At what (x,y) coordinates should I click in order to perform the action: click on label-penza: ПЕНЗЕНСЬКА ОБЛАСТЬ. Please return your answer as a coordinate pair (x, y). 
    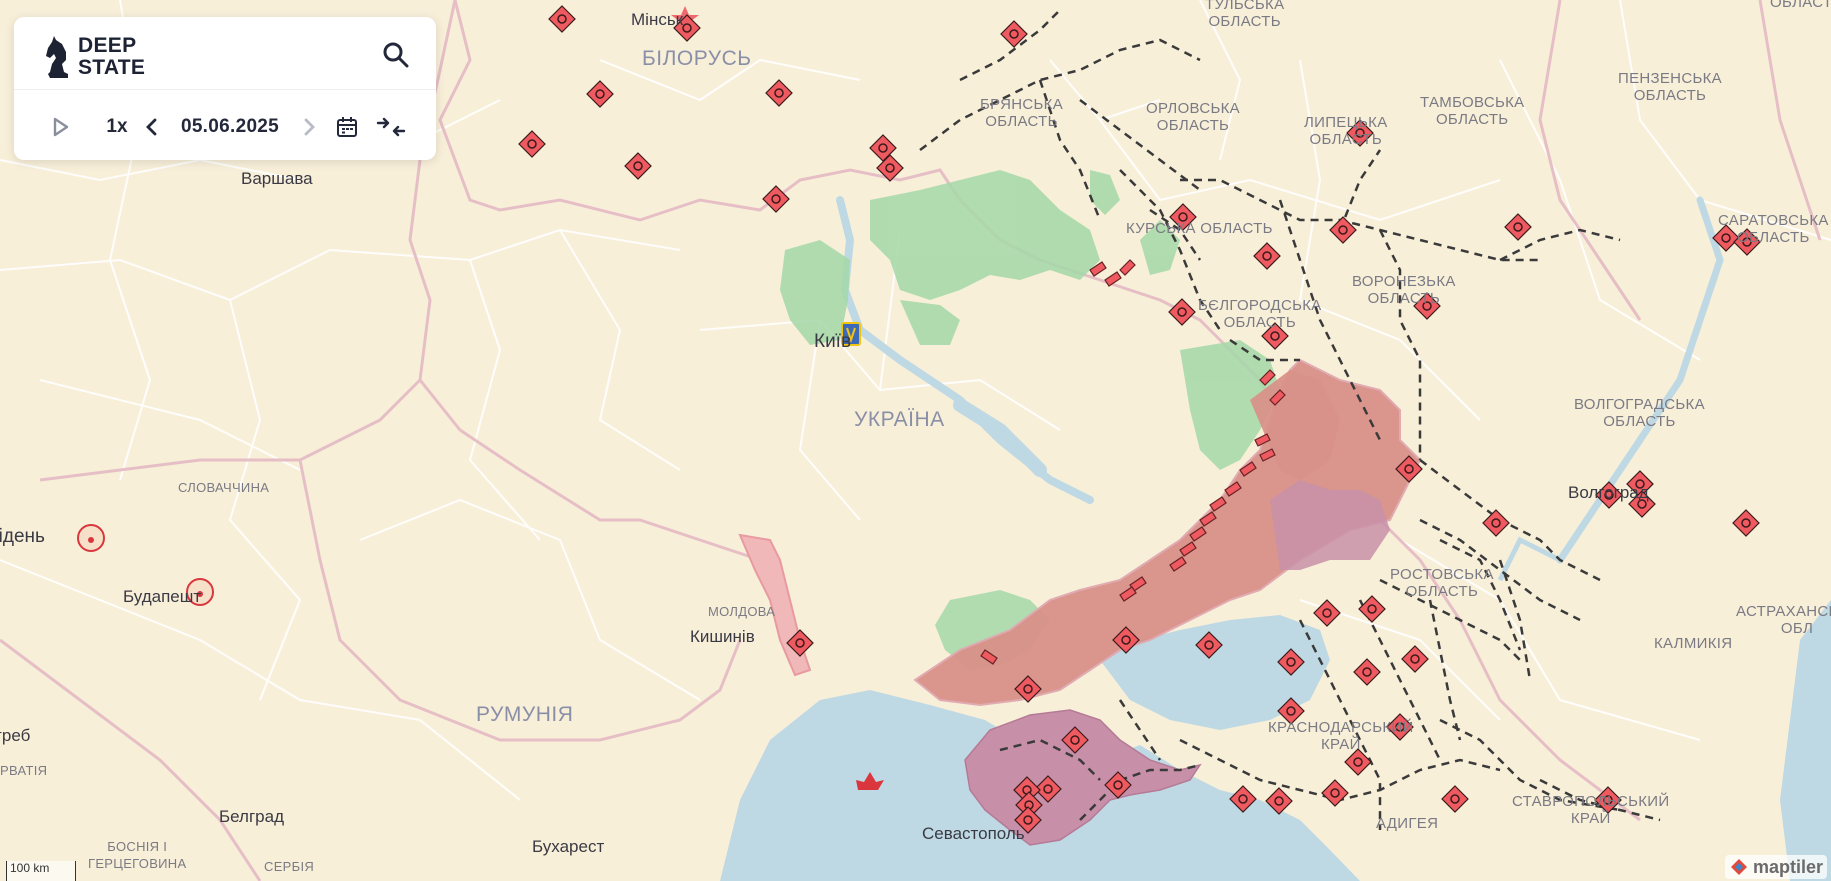
    Looking at the image, I should click on (1670, 87).